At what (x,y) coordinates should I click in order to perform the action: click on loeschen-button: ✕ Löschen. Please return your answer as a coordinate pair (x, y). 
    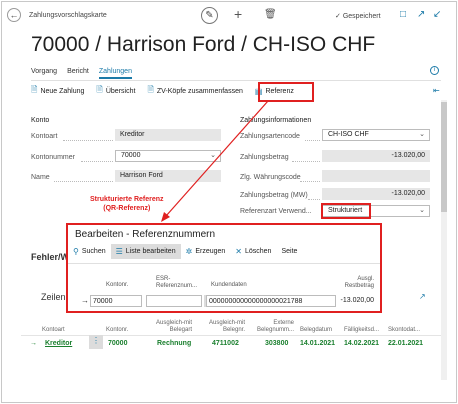
    Looking at the image, I should click on (253, 251).